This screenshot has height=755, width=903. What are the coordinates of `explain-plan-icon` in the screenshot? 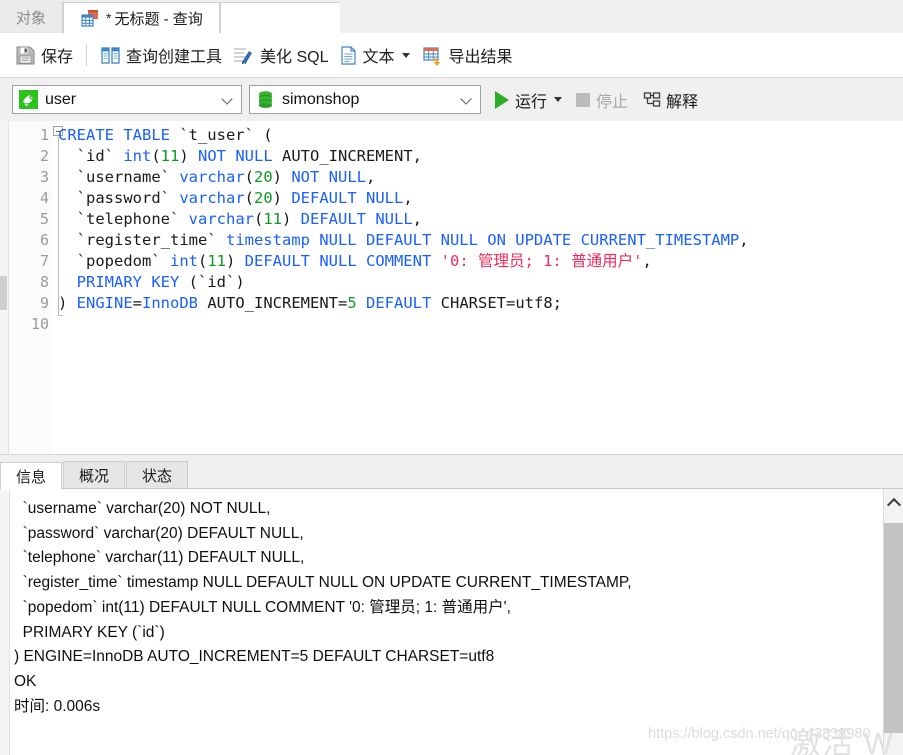 It's located at (652, 99).